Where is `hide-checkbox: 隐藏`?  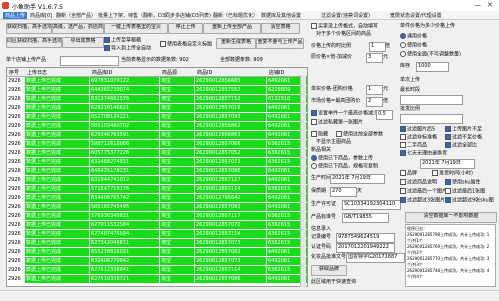 hide-checkbox: 隐藏 is located at coordinates (319, 135).